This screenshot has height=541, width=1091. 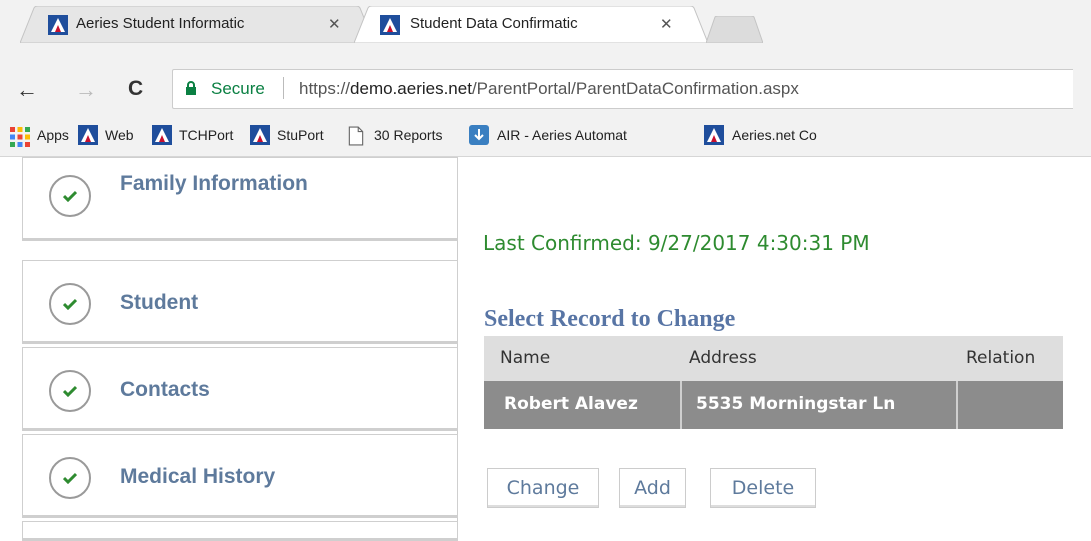 I want to click on bookmark-web: Web, so click(x=119, y=135).